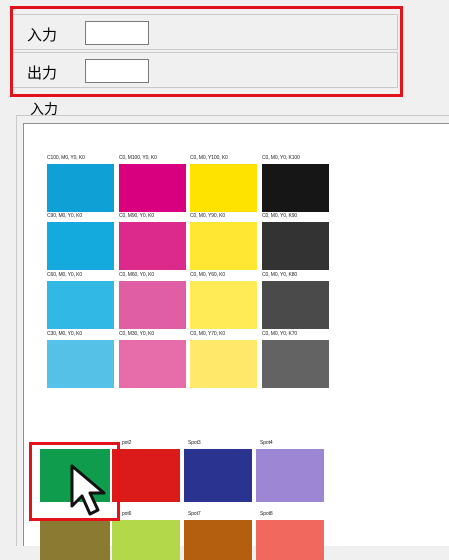 The width and height of the screenshot is (449, 560). Describe the element at coordinates (232, 115) in the screenshot. I see `group-border-top` at that location.